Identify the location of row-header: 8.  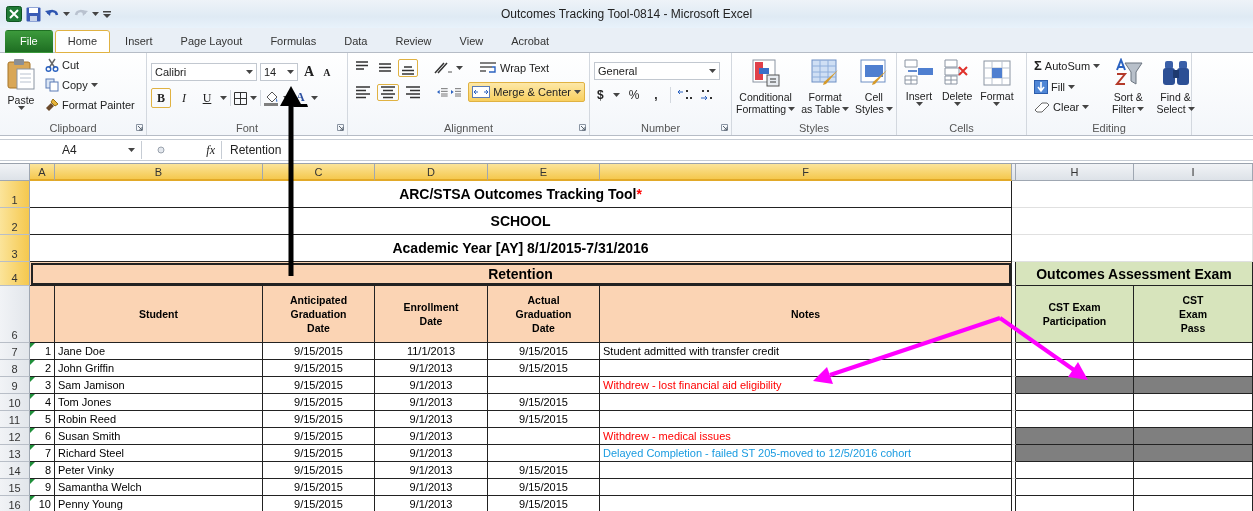
(15, 368).